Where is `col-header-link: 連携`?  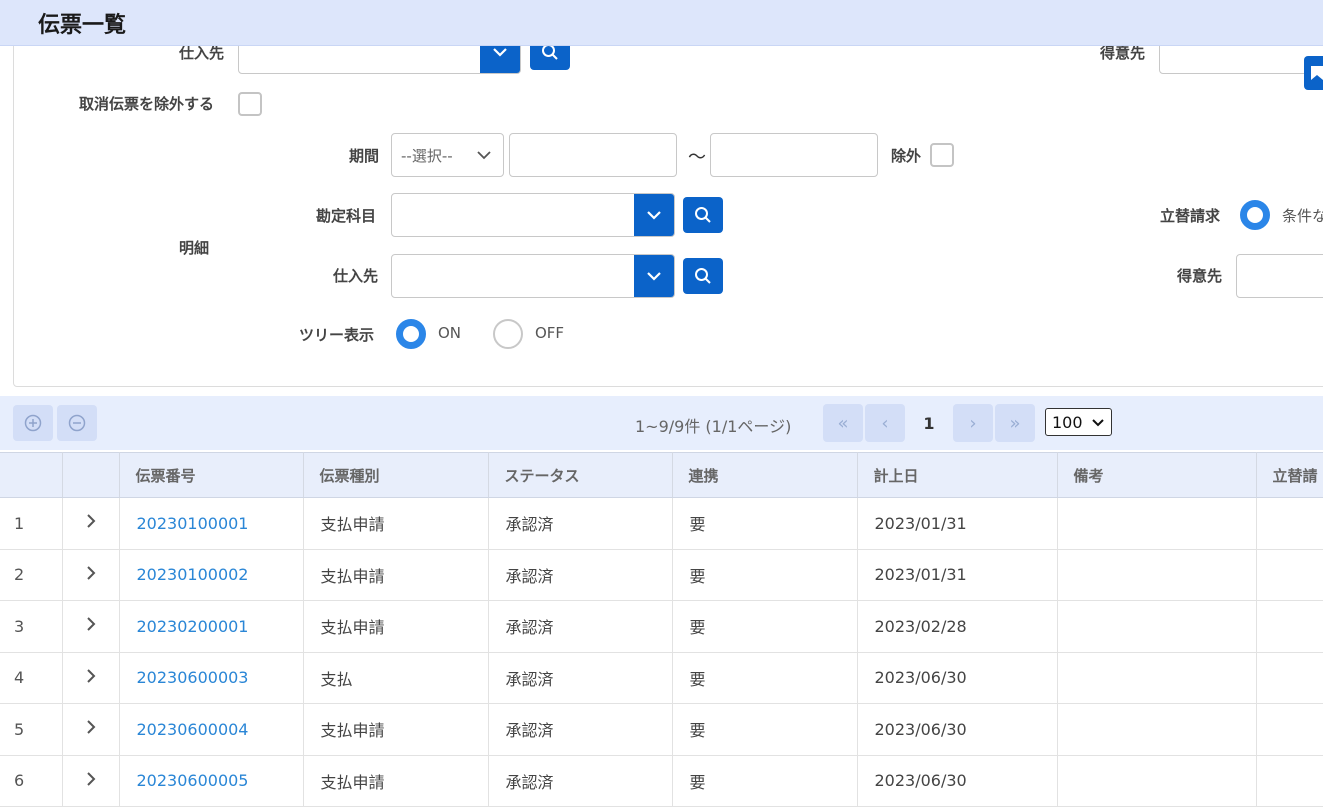
col-header-link: 連携 is located at coordinates (765, 475).